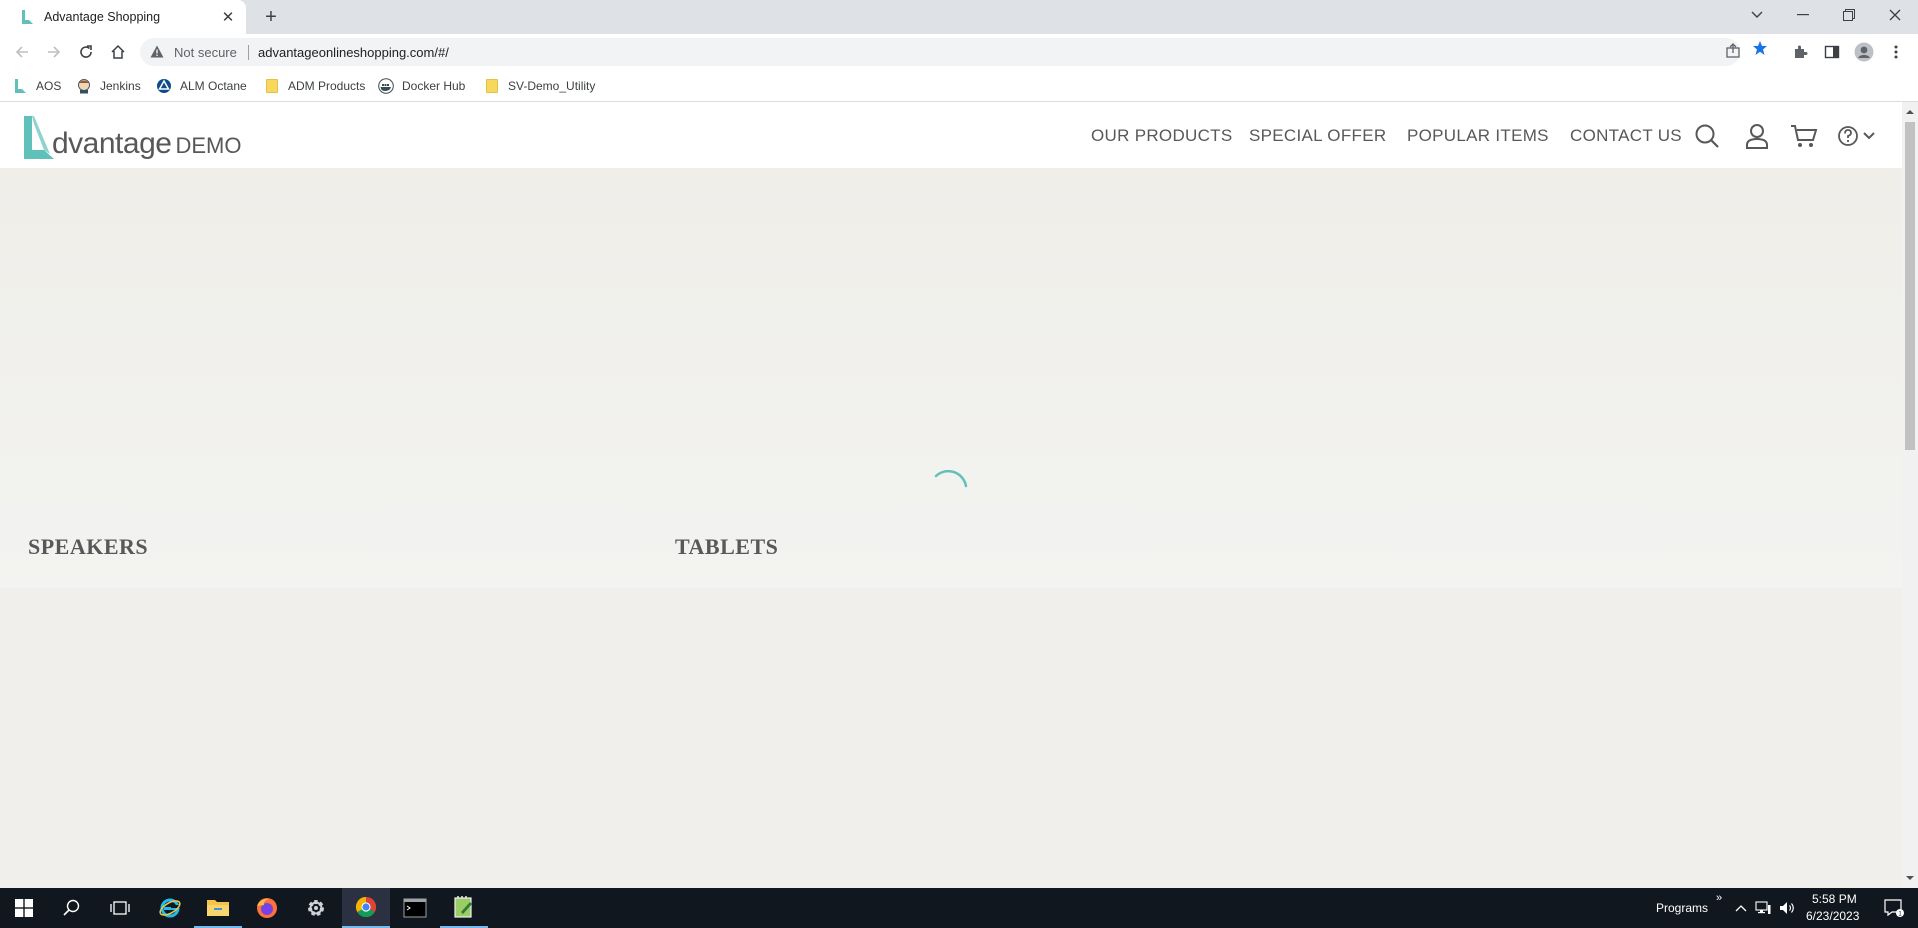  Describe the element at coordinates (86, 52) in the screenshot. I see `reload-icon` at that location.